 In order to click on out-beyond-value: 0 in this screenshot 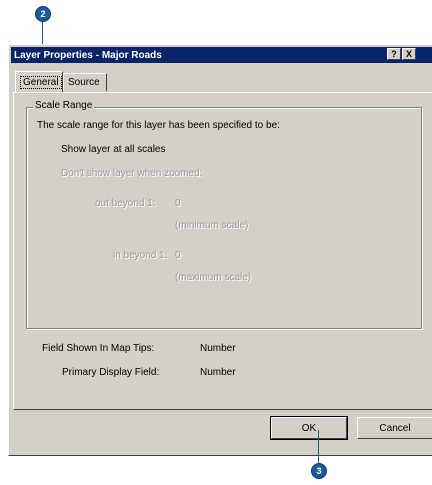, I will do `click(178, 203)`.